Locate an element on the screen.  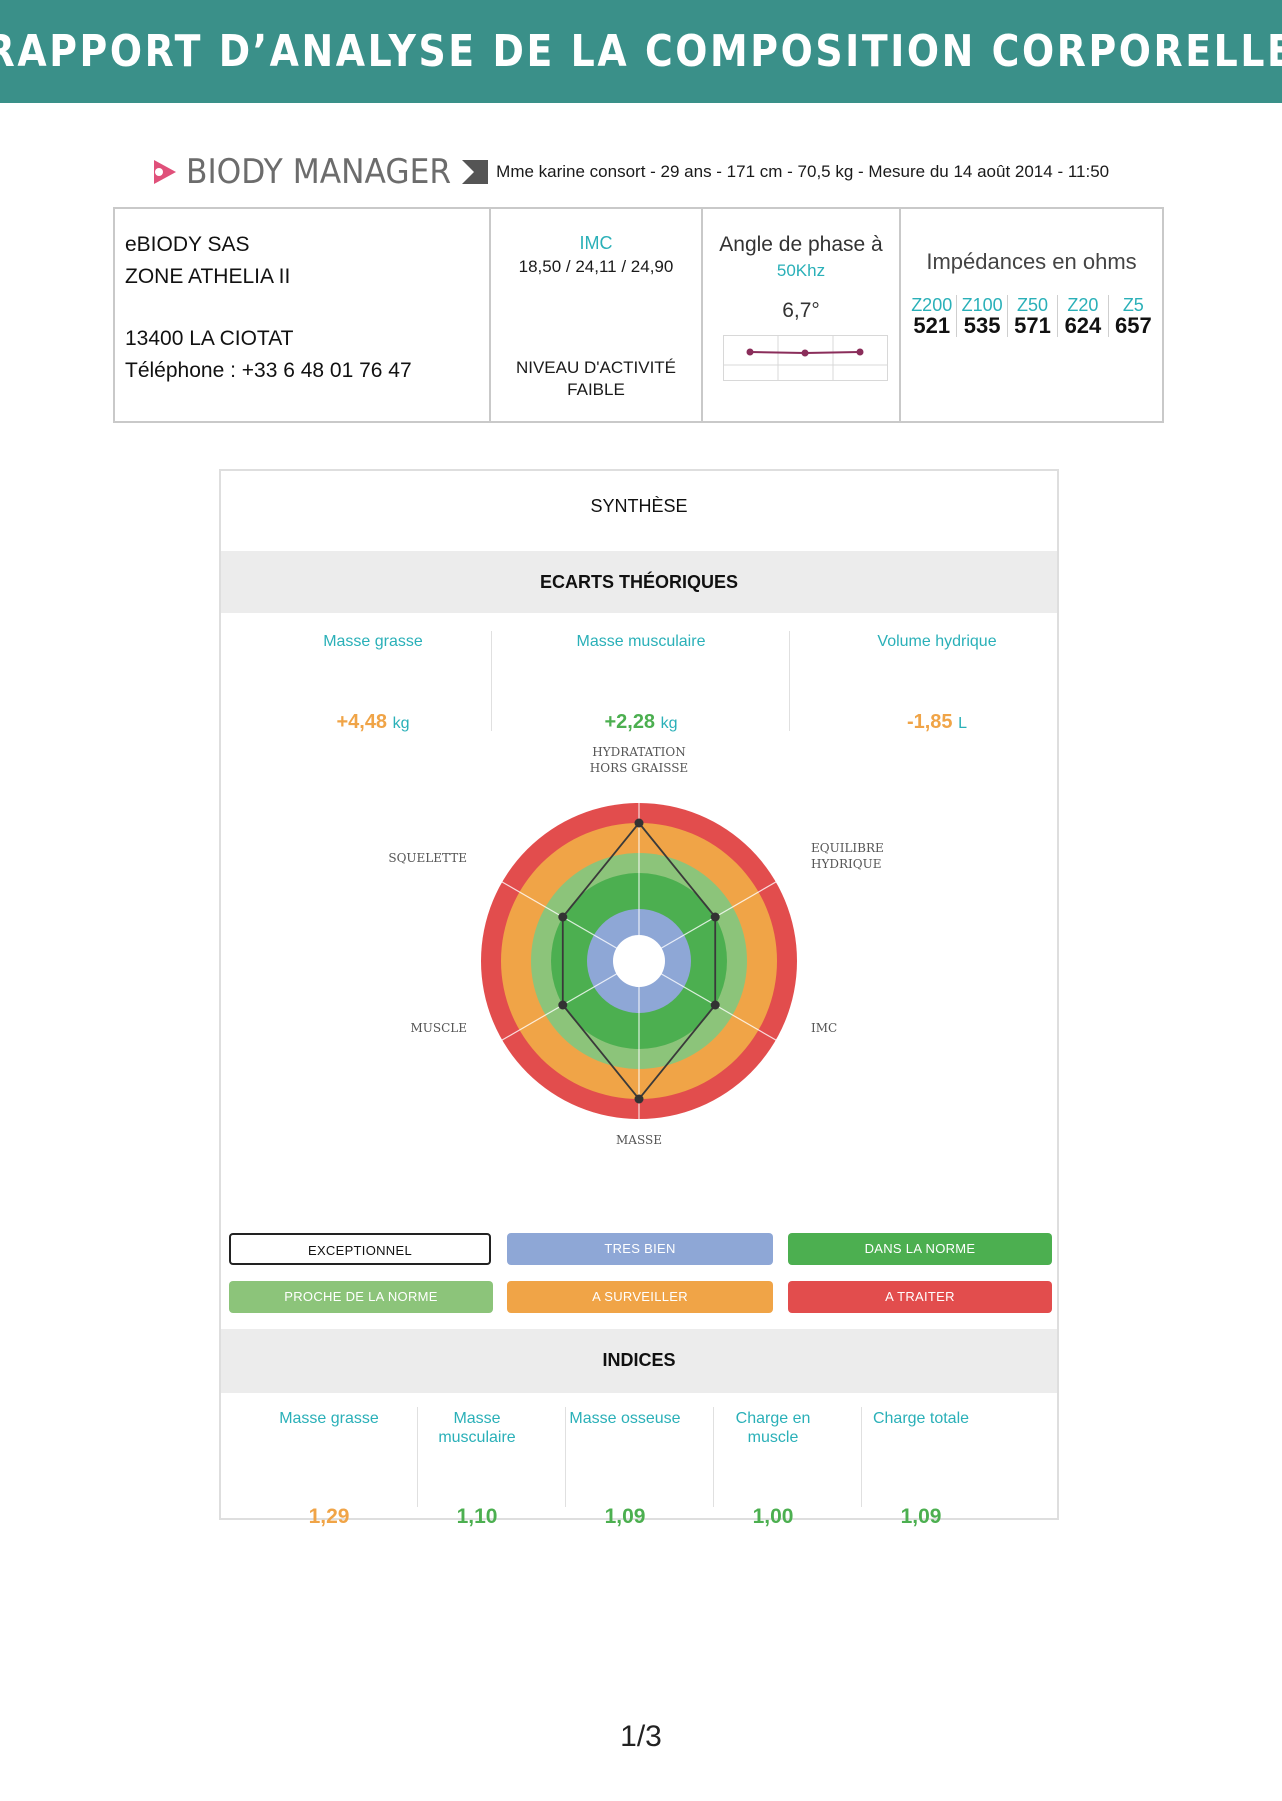
synthese-title: SYNTHÈSE is located at coordinates (639, 506).